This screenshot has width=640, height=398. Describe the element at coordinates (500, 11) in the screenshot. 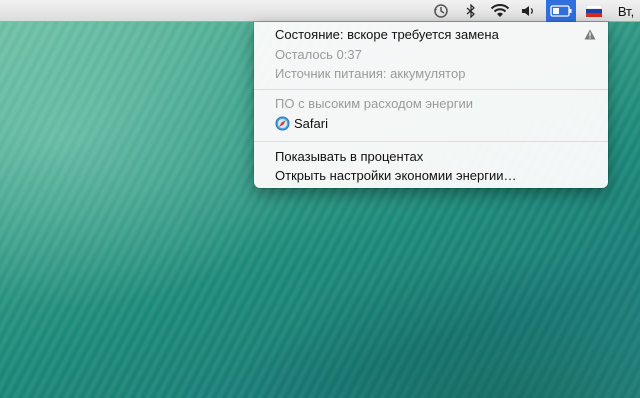

I see `wifi-icon` at that location.